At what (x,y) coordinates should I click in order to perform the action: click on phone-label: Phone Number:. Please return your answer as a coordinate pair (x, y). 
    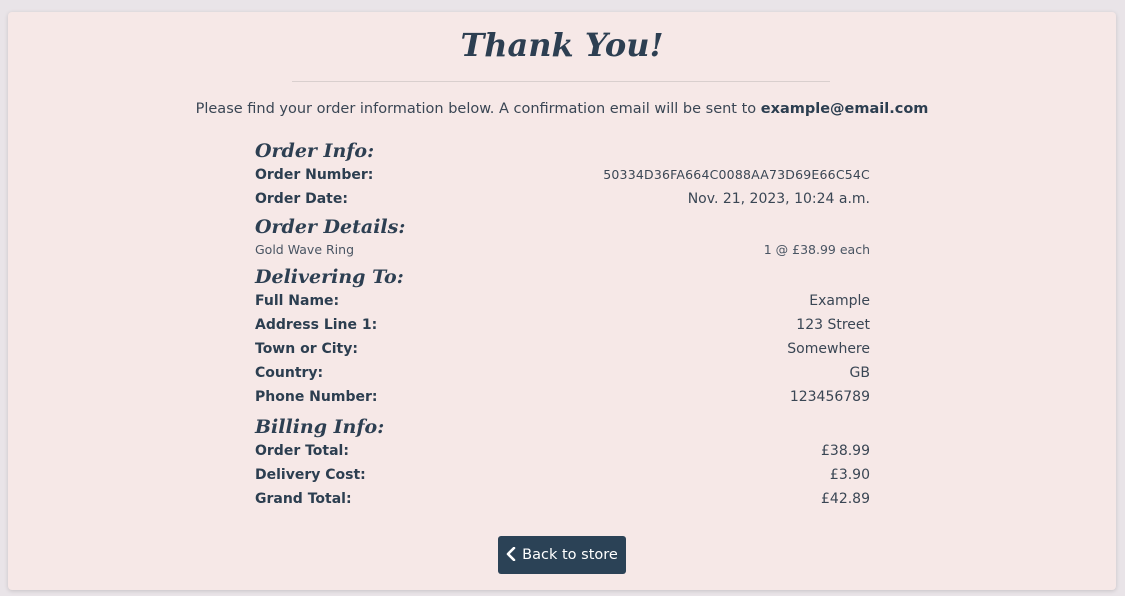
    Looking at the image, I should click on (316, 397).